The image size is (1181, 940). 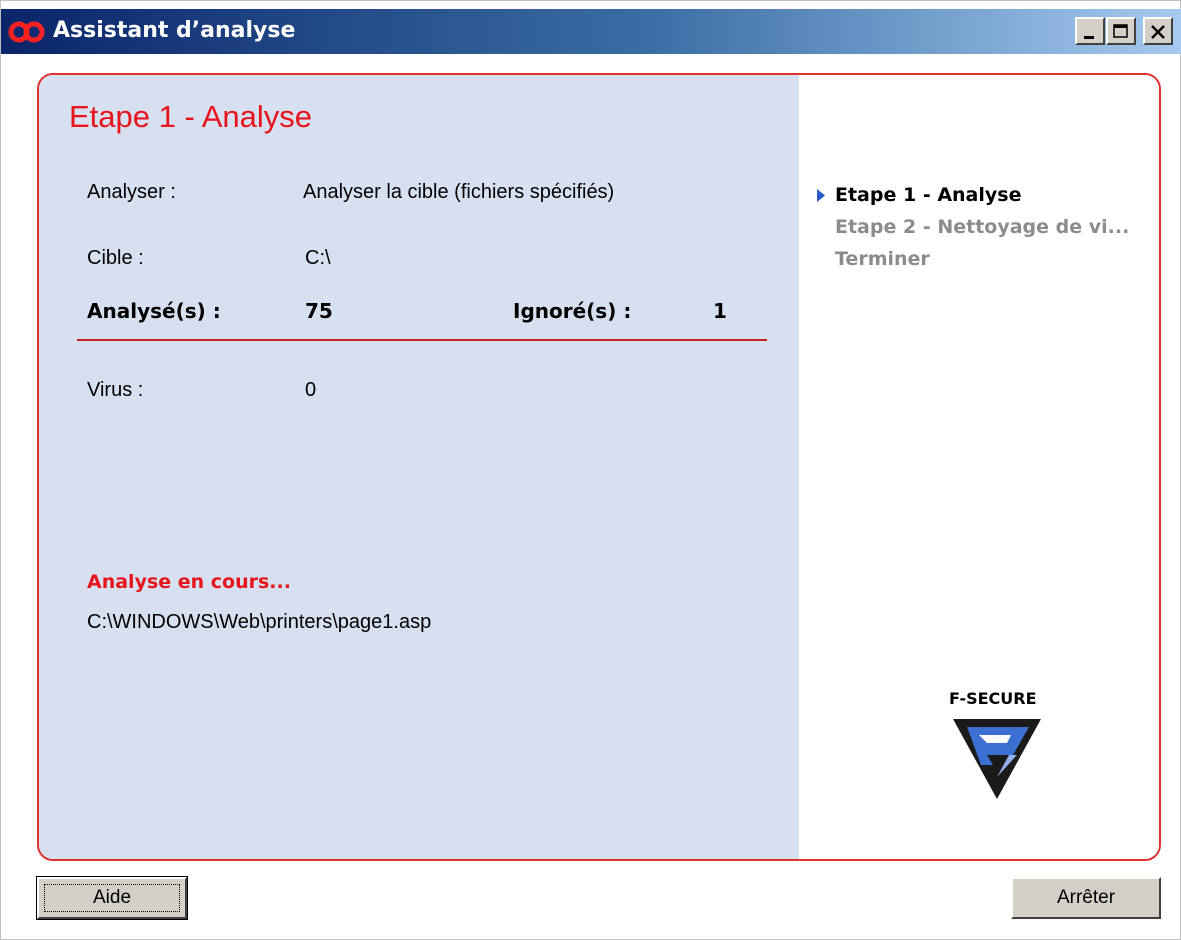 I want to click on current-file-path: C:\WINDOWS\Web\printers\page1.asp, so click(x=259, y=622).